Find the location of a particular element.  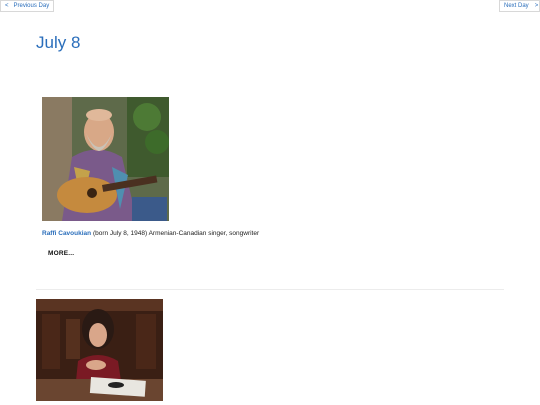

next-day-button: Next Day > is located at coordinates (519, 6).